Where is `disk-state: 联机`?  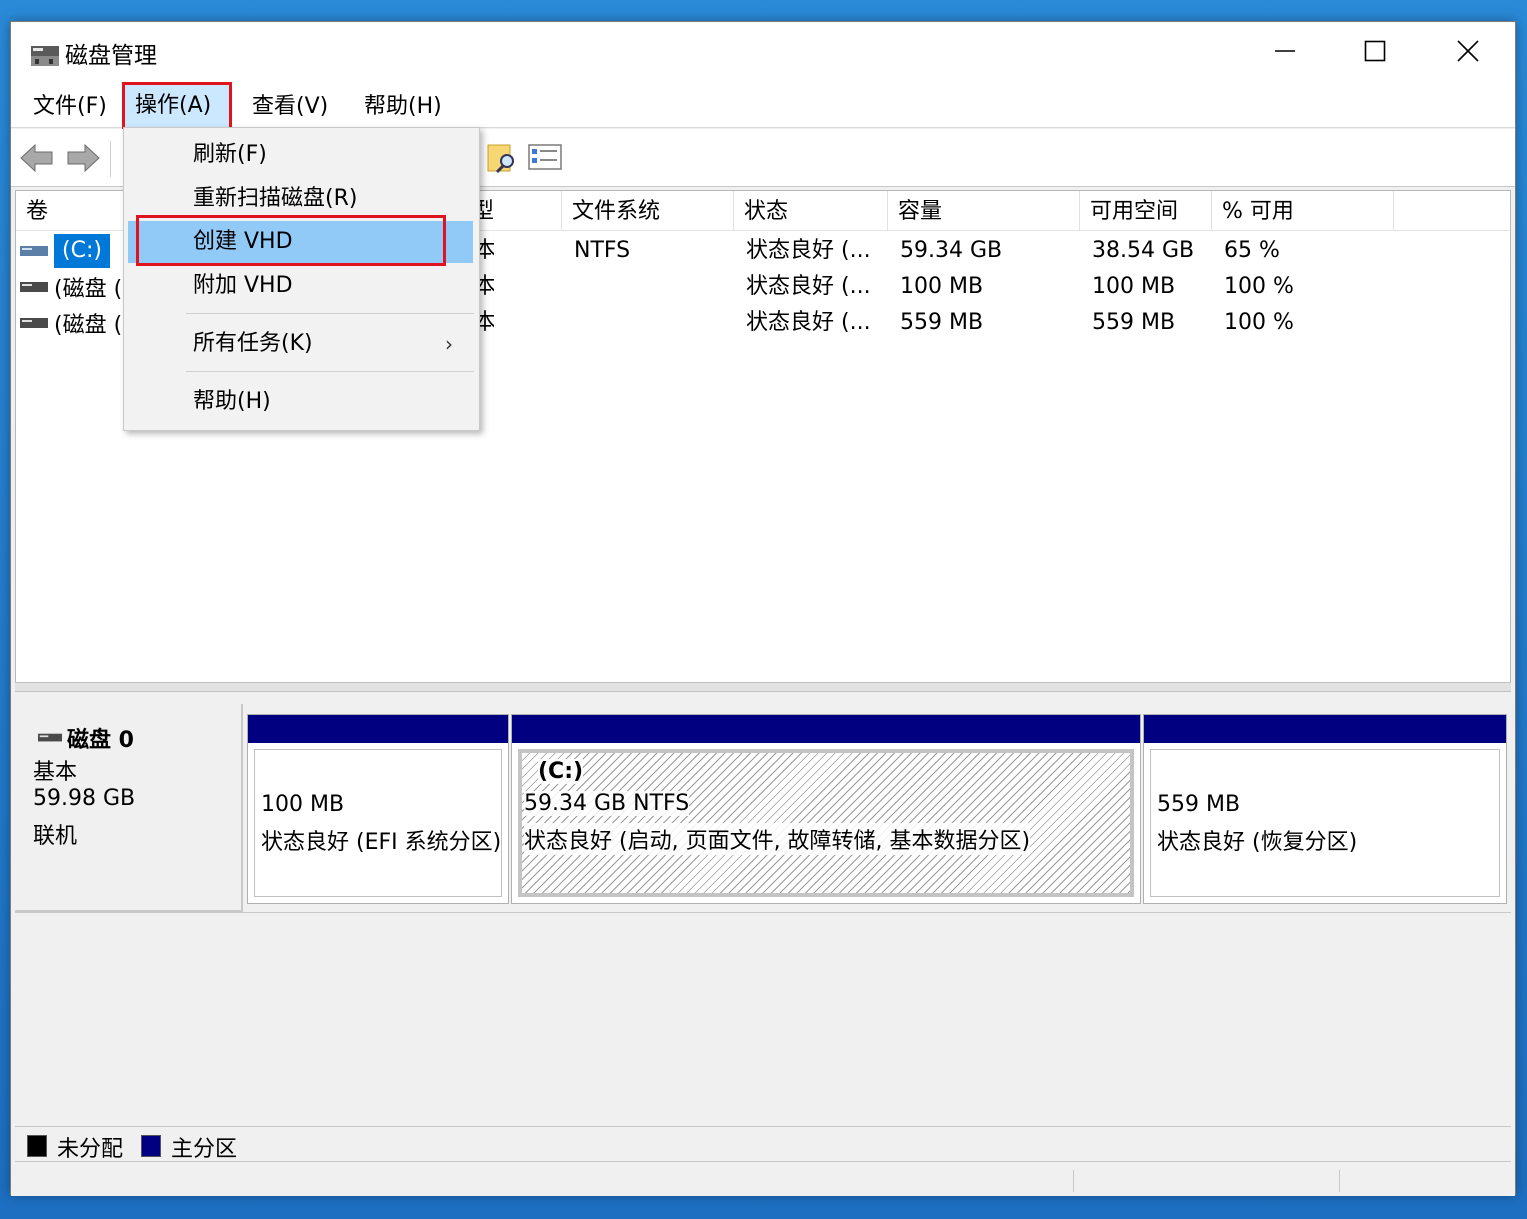 disk-state: 联机 is located at coordinates (55, 836).